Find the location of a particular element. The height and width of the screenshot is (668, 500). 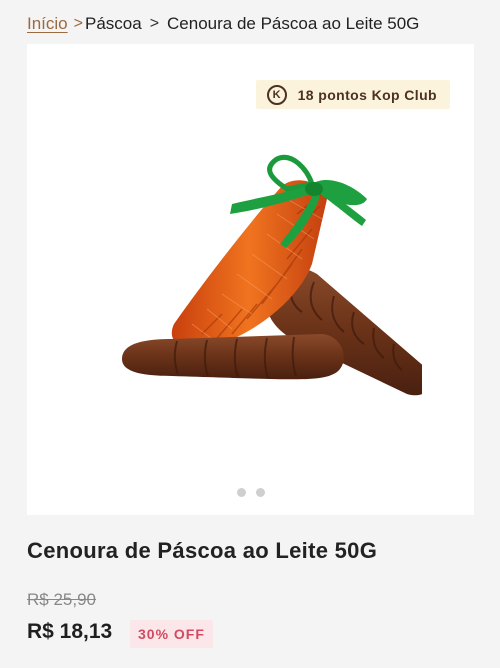

breadcrumb-category-link: Páscoa is located at coordinates (113, 24).